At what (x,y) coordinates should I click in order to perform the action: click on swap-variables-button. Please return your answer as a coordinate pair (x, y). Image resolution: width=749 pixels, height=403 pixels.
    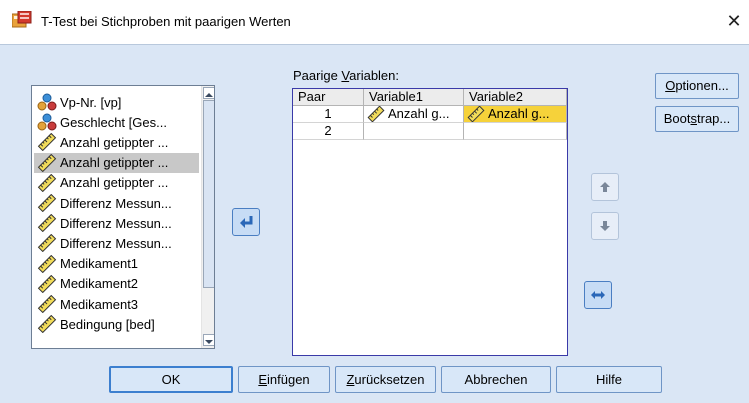
    Looking at the image, I should click on (598, 295).